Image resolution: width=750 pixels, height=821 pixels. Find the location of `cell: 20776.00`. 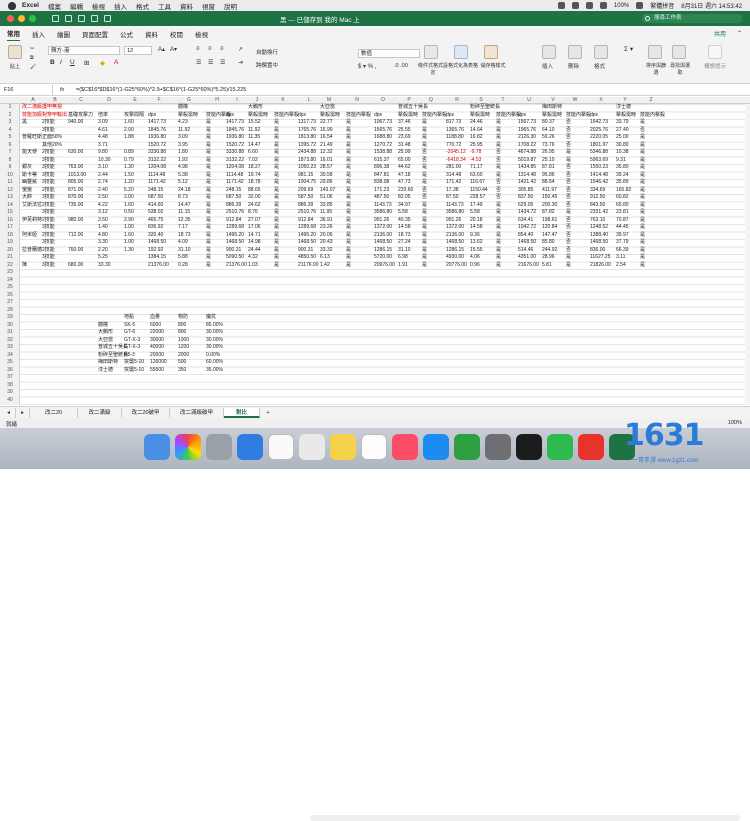

cell: 20776.00 is located at coordinates (456, 265).